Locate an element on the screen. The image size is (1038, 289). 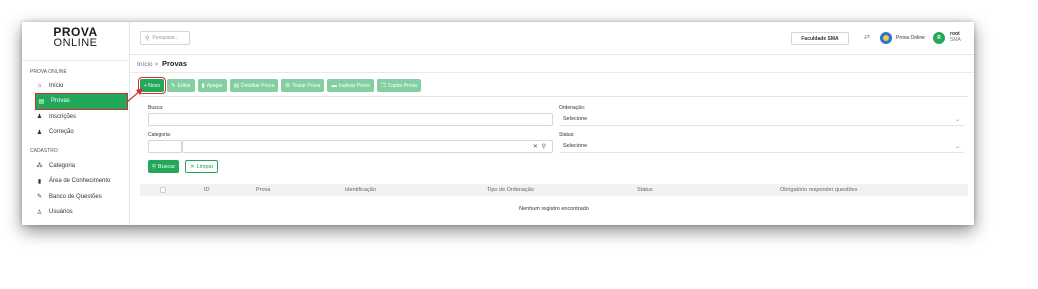
sidebar-item-inscricoes: ♟ Inscrições is located at coordinates (75, 117).